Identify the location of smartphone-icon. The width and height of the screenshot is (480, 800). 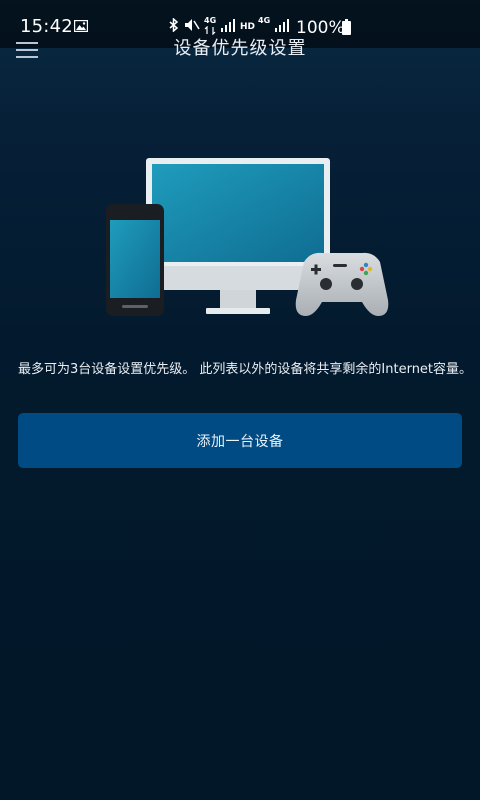
(135, 260).